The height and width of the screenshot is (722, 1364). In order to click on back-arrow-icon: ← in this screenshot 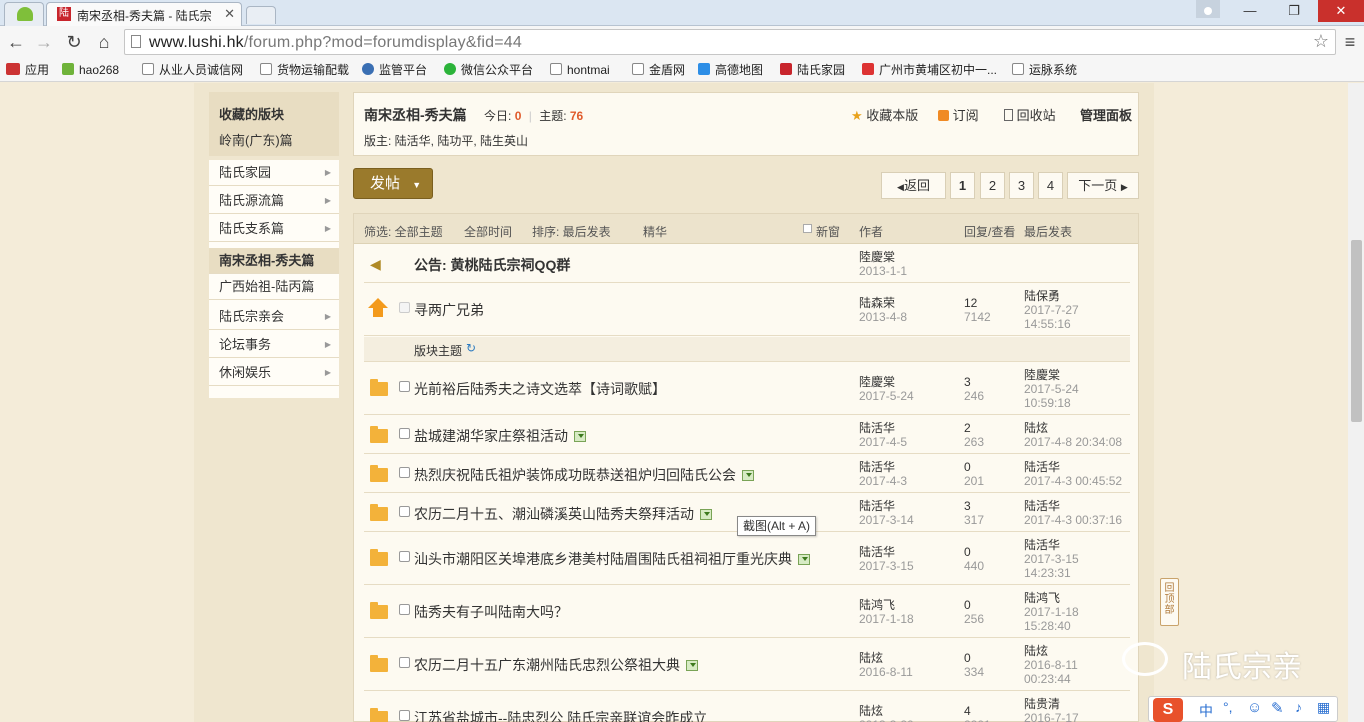, I will do `click(16, 42)`.